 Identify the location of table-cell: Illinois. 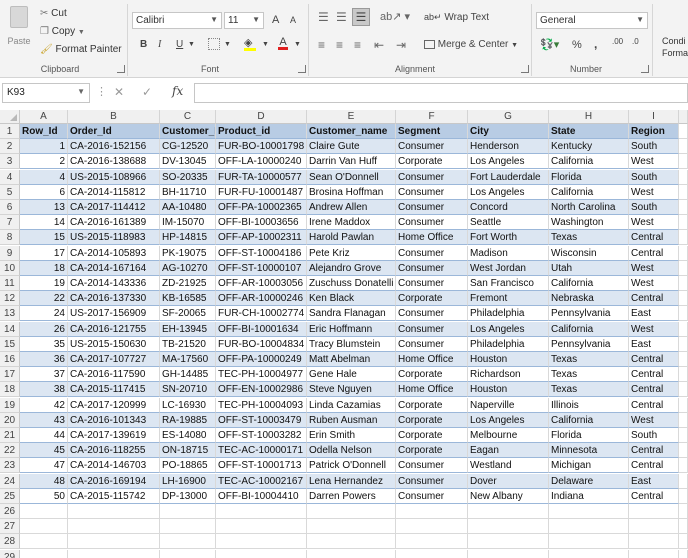
(589, 405).